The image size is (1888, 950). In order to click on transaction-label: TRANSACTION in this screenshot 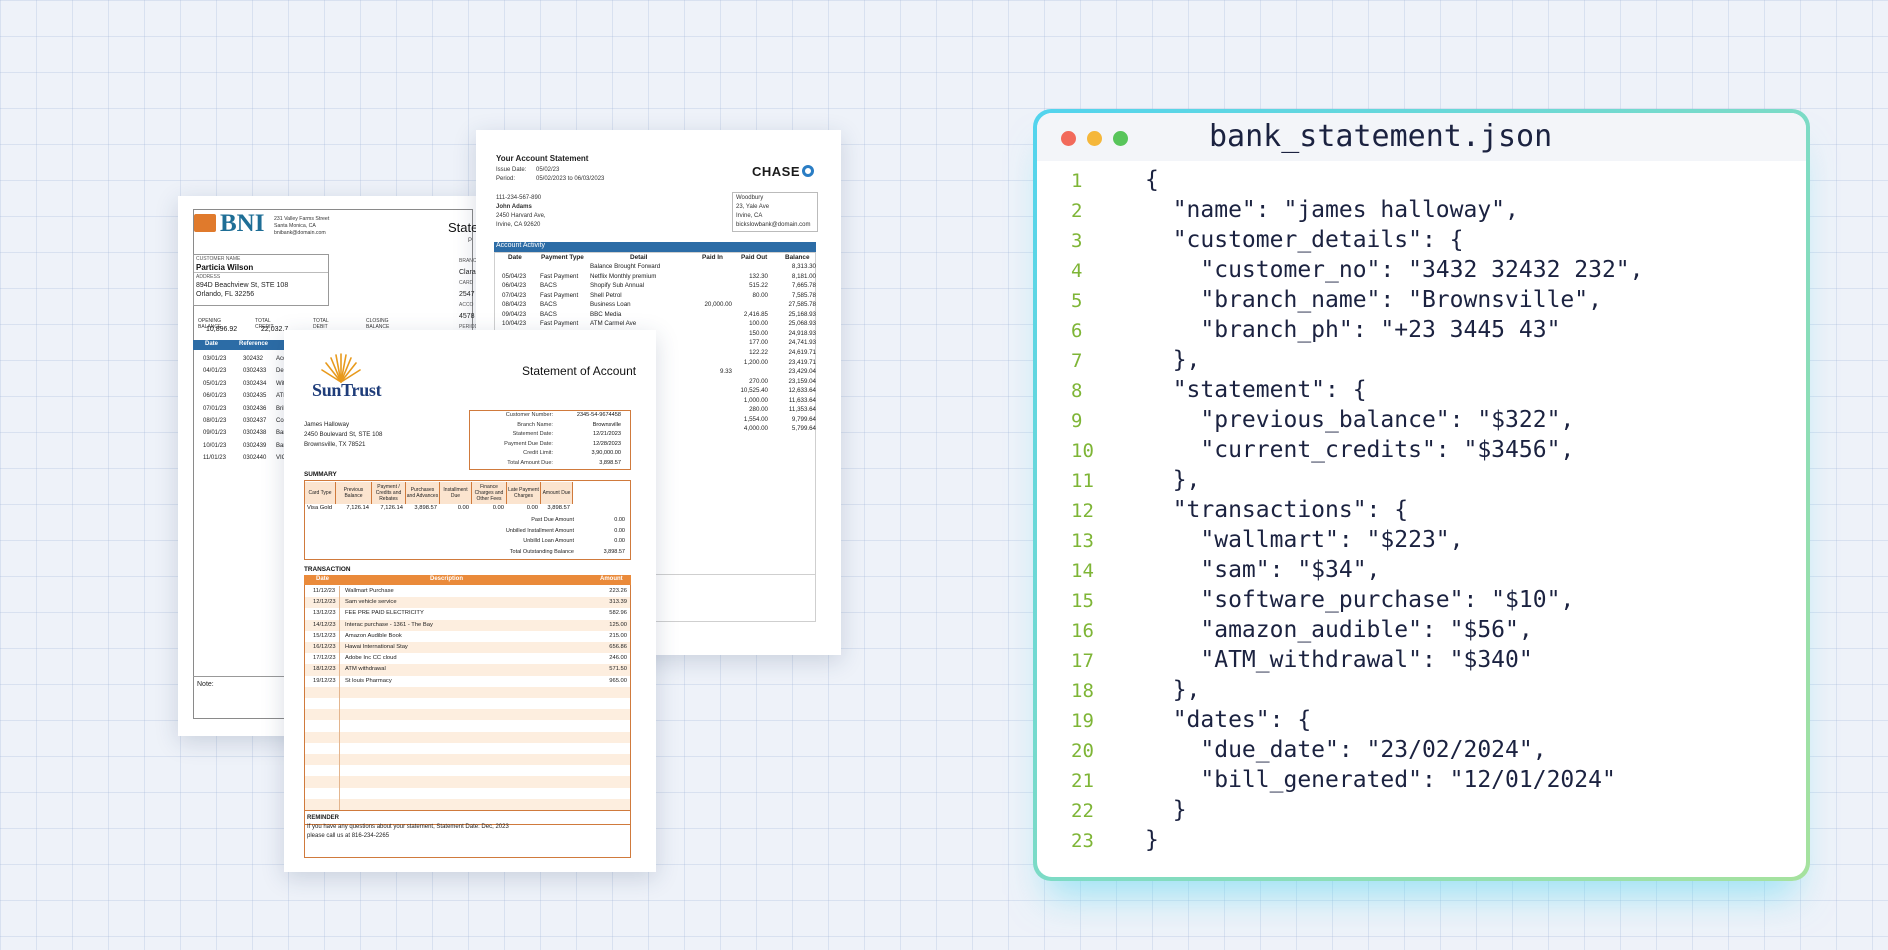, I will do `click(327, 569)`.